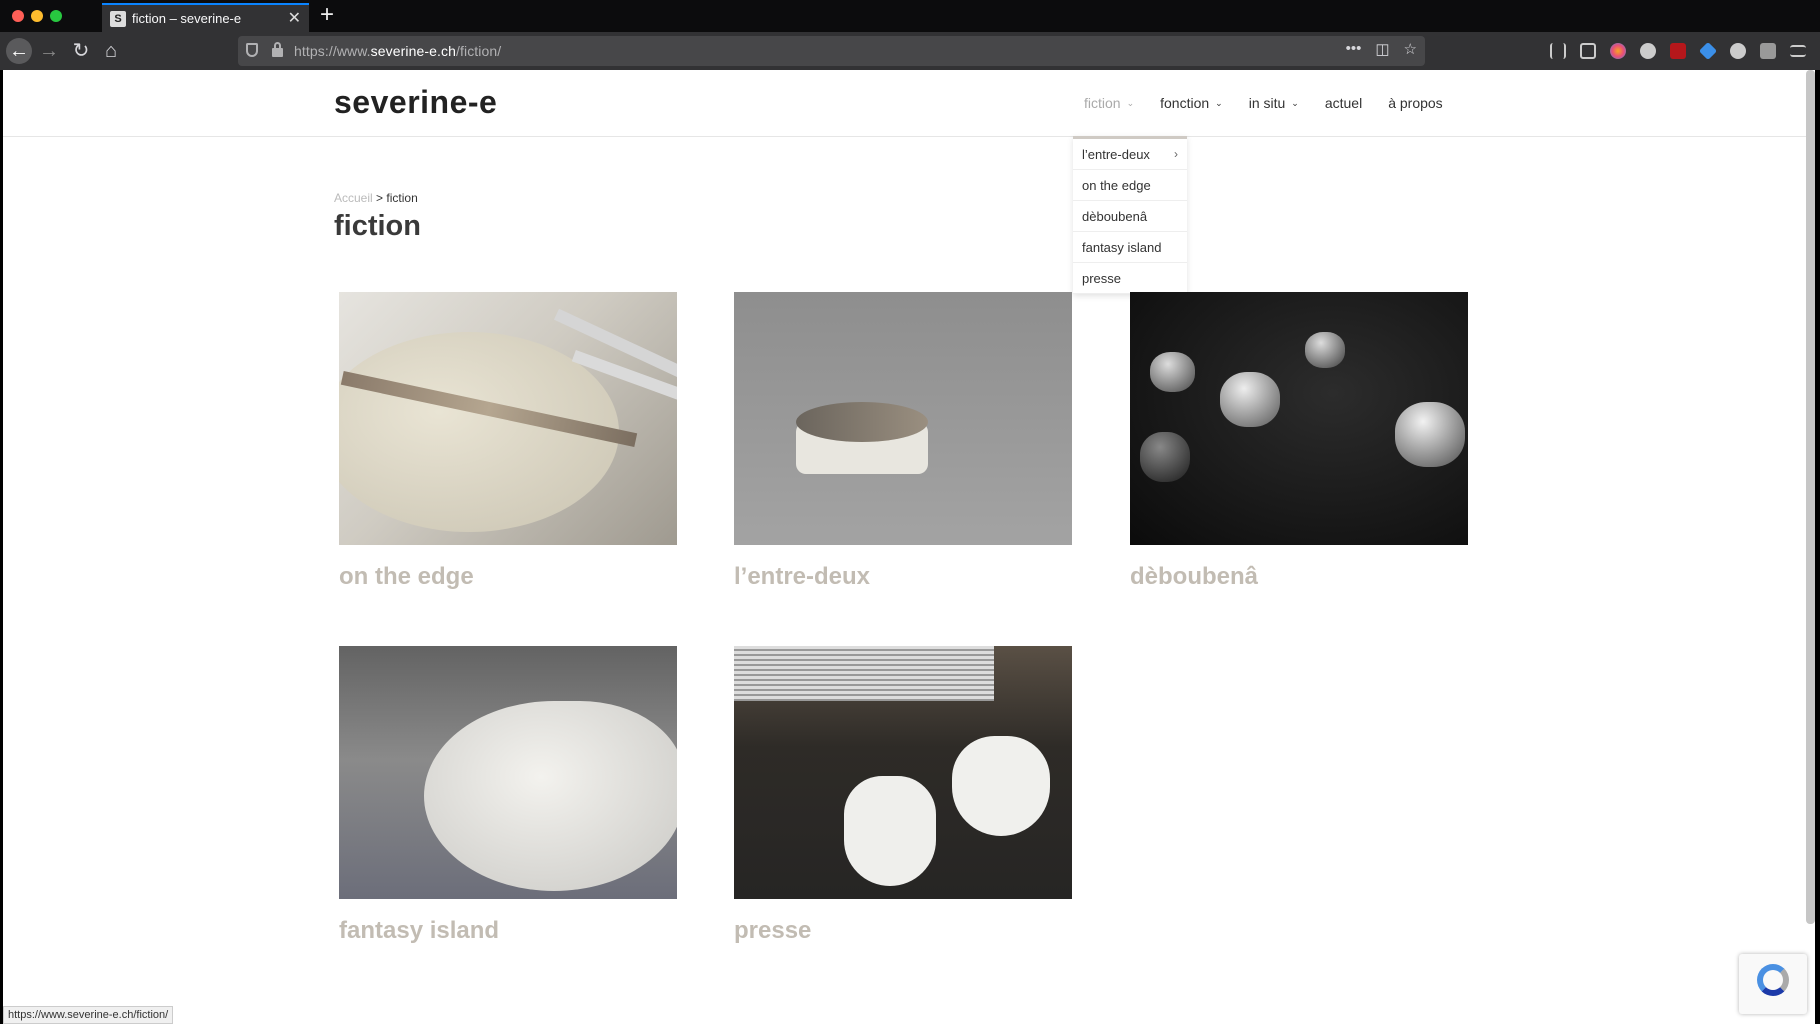 The image size is (1820, 1024). What do you see at coordinates (1558, 51) in the screenshot?
I see `library-icon` at bounding box center [1558, 51].